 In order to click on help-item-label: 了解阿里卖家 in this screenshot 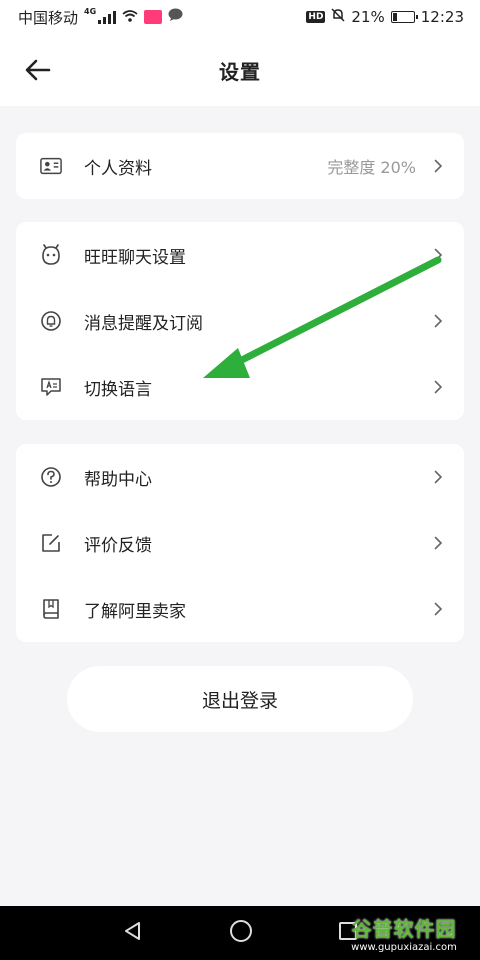, I will do `click(135, 611)`.